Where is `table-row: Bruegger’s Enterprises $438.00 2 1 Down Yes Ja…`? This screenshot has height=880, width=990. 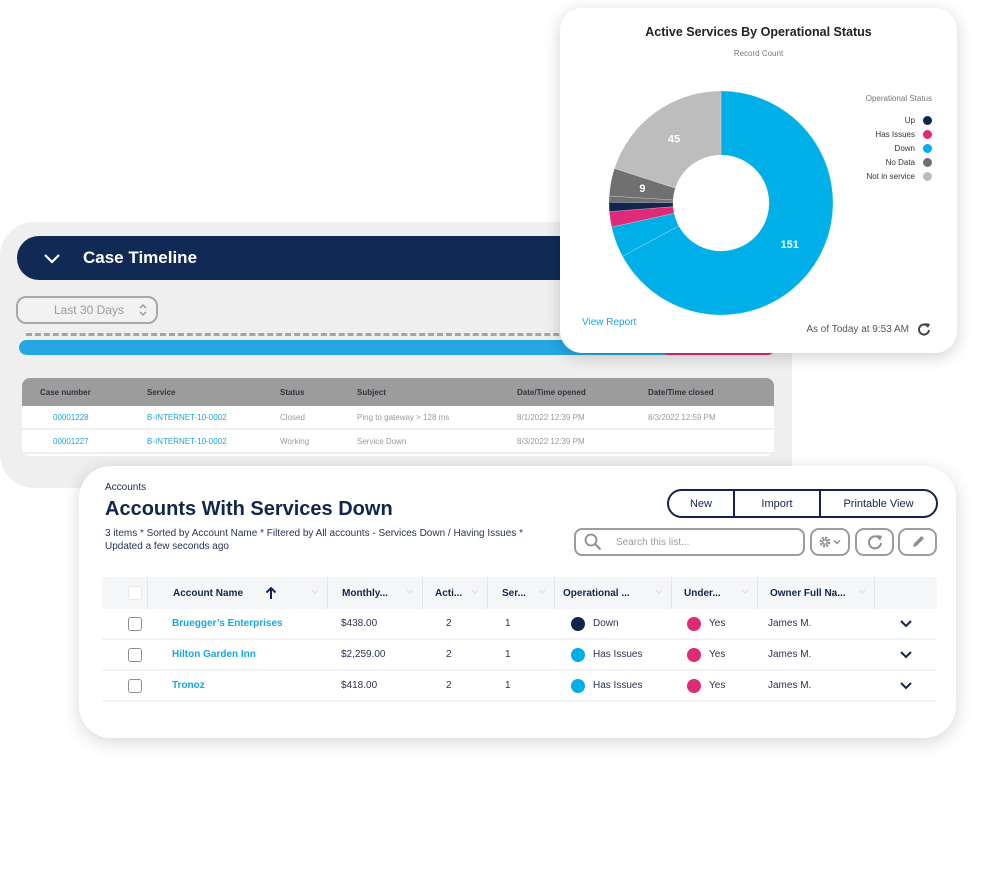 table-row: Bruegger’s Enterprises $438.00 2 1 Down Yes Ja… is located at coordinates (519, 624).